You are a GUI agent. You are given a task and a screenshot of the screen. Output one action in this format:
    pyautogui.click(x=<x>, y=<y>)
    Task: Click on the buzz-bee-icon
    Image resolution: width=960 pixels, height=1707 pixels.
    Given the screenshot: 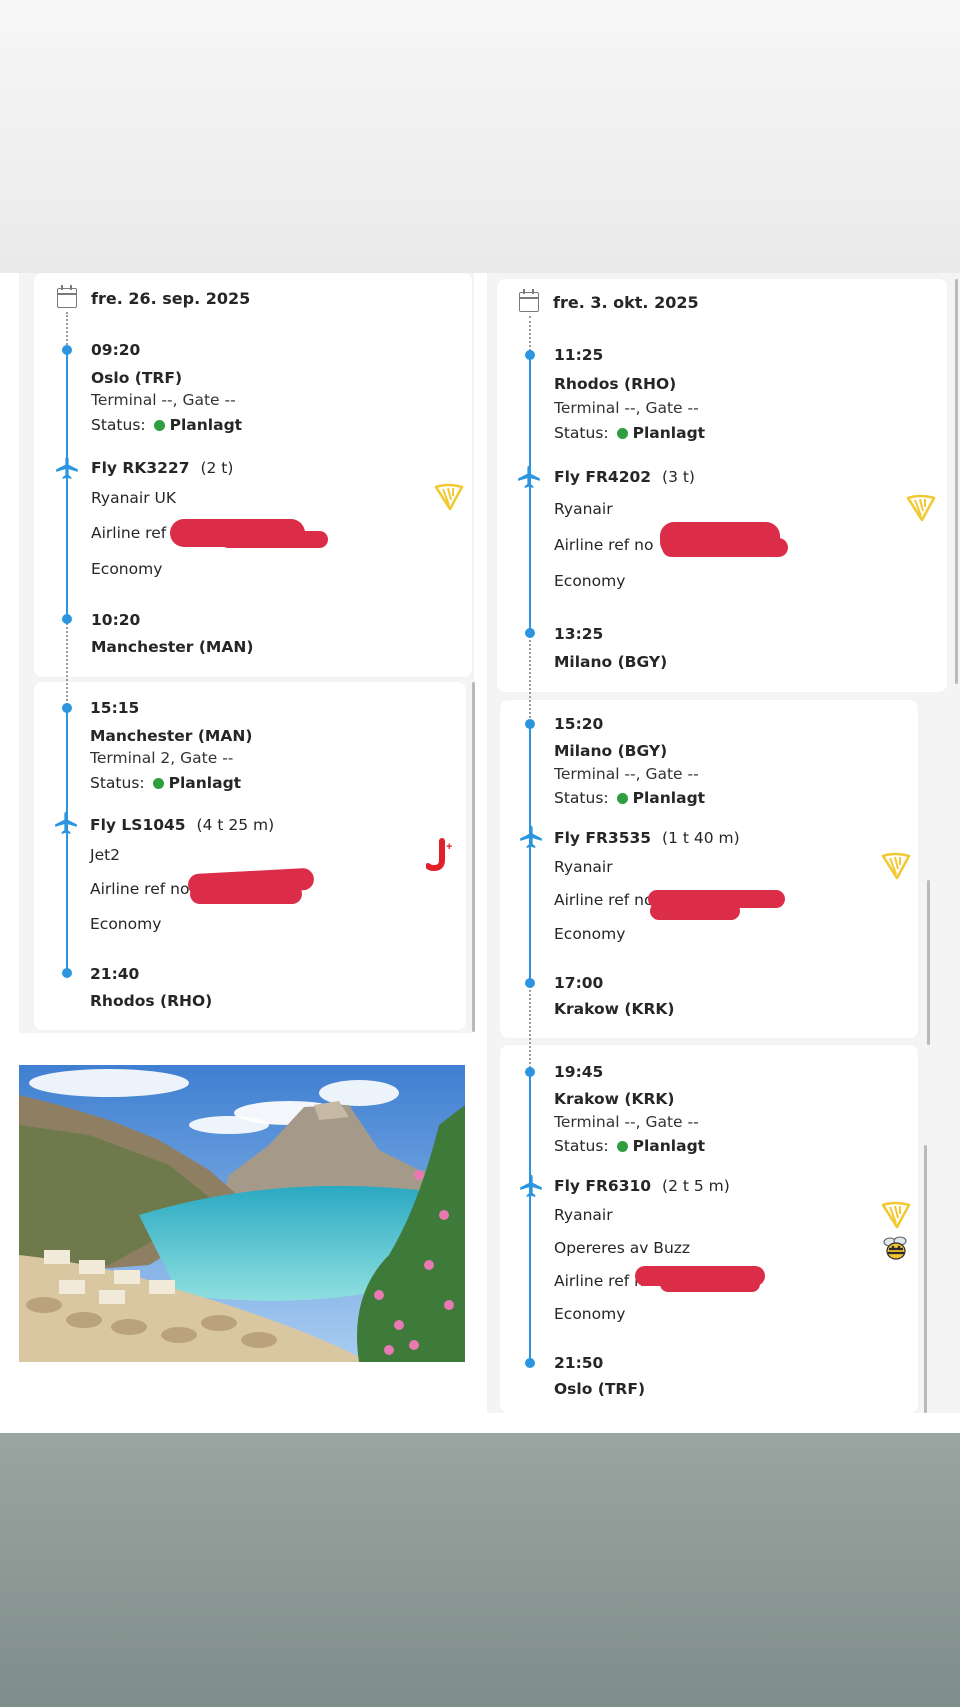 What is the action you would take?
    pyautogui.click(x=895, y=1248)
    